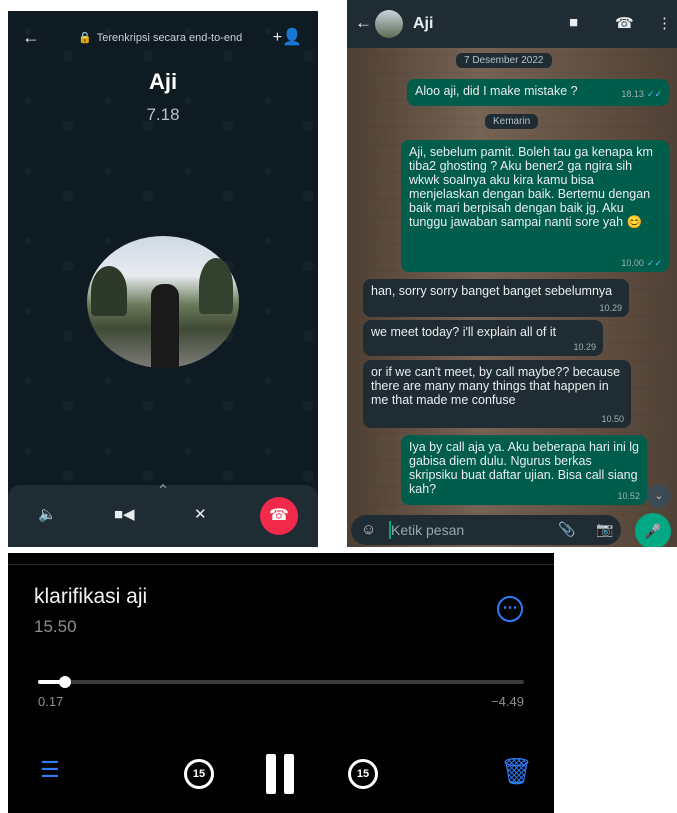 The width and height of the screenshot is (677, 813). I want to click on end-call-button: ☎, so click(279, 516).